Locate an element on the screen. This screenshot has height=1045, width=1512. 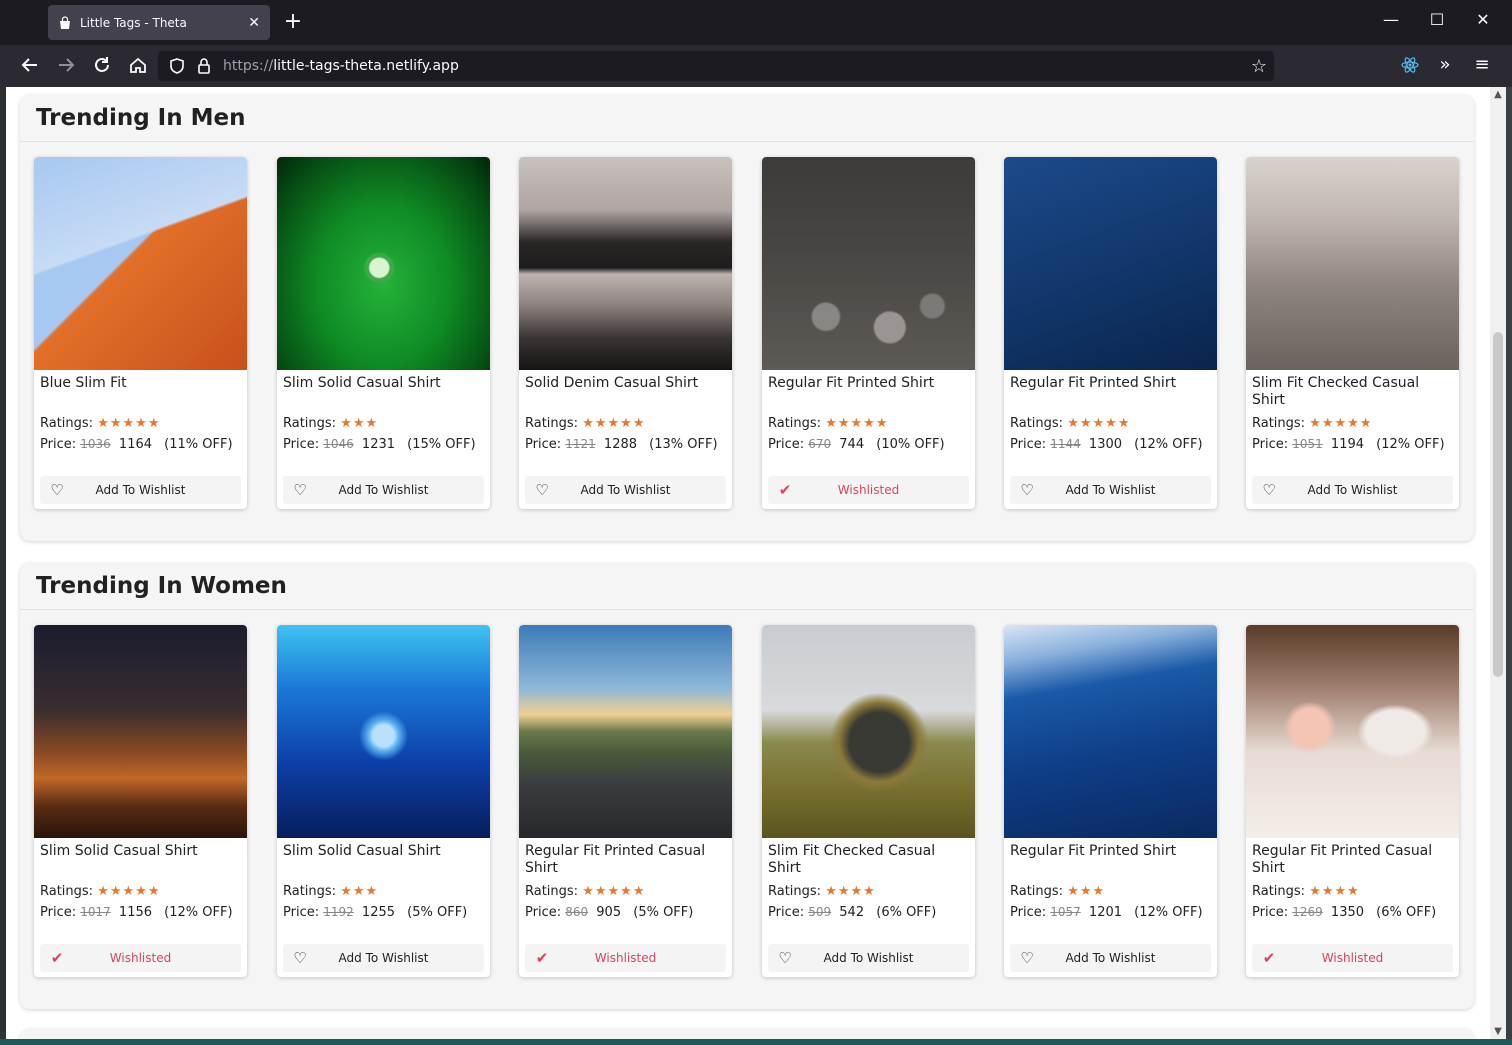
wishlist-label: Wishlisted is located at coordinates (868, 490).